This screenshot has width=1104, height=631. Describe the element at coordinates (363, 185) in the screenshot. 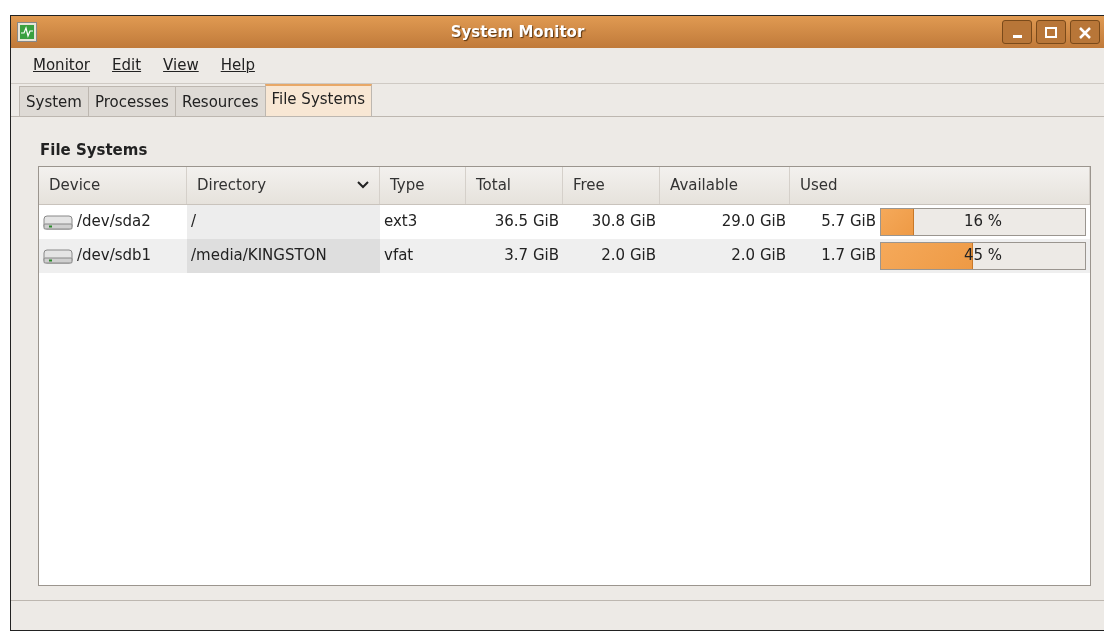

I see `sort-chevron-icon` at that location.